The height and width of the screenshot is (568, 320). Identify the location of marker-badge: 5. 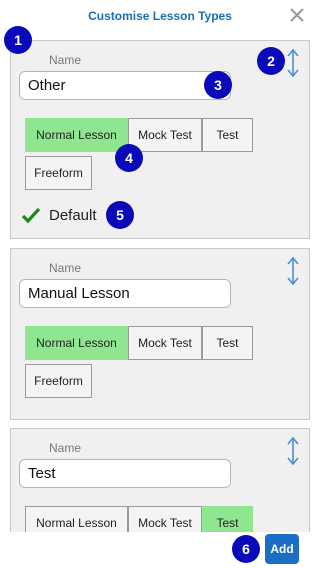
(120, 215).